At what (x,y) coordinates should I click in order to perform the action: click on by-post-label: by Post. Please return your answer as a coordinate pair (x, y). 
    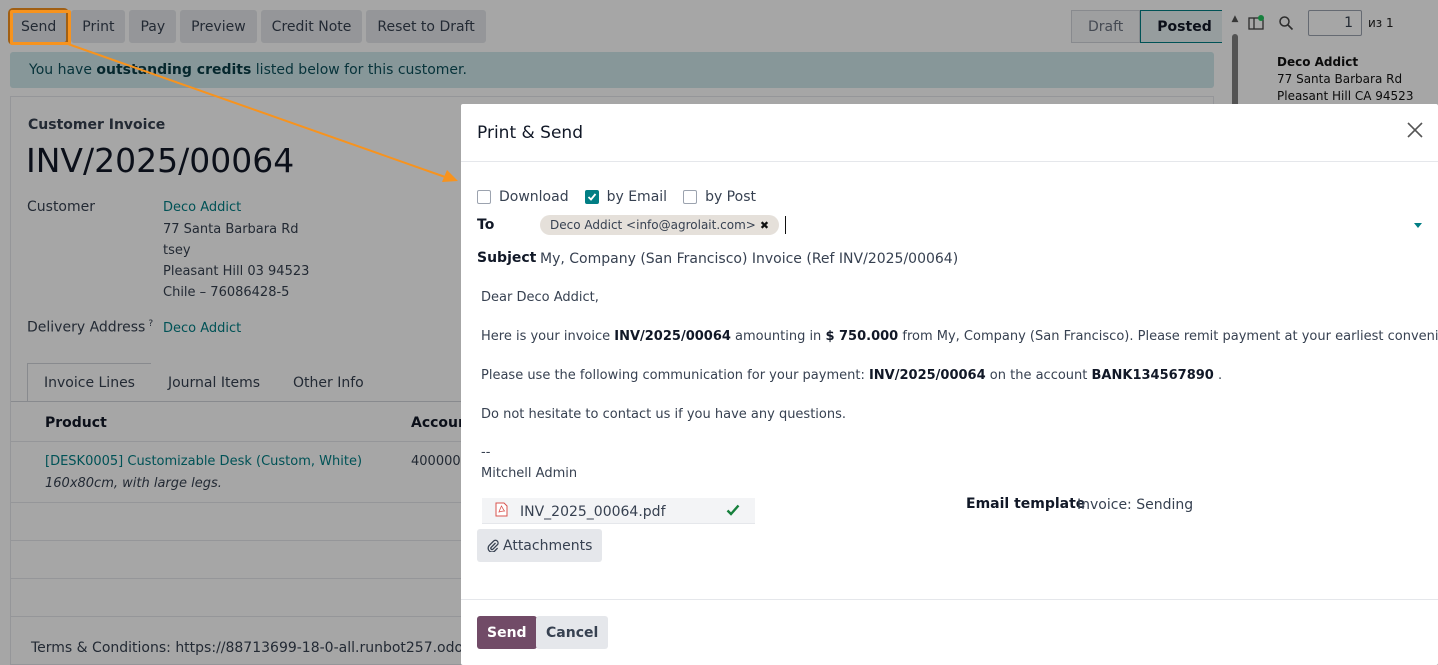
    Looking at the image, I should click on (730, 197).